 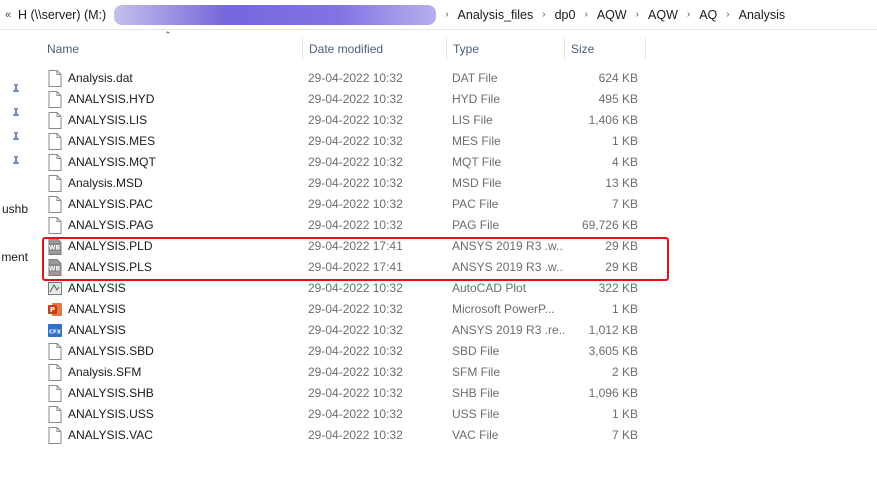 I want to click on column-divider, so click(x=645, y=49).